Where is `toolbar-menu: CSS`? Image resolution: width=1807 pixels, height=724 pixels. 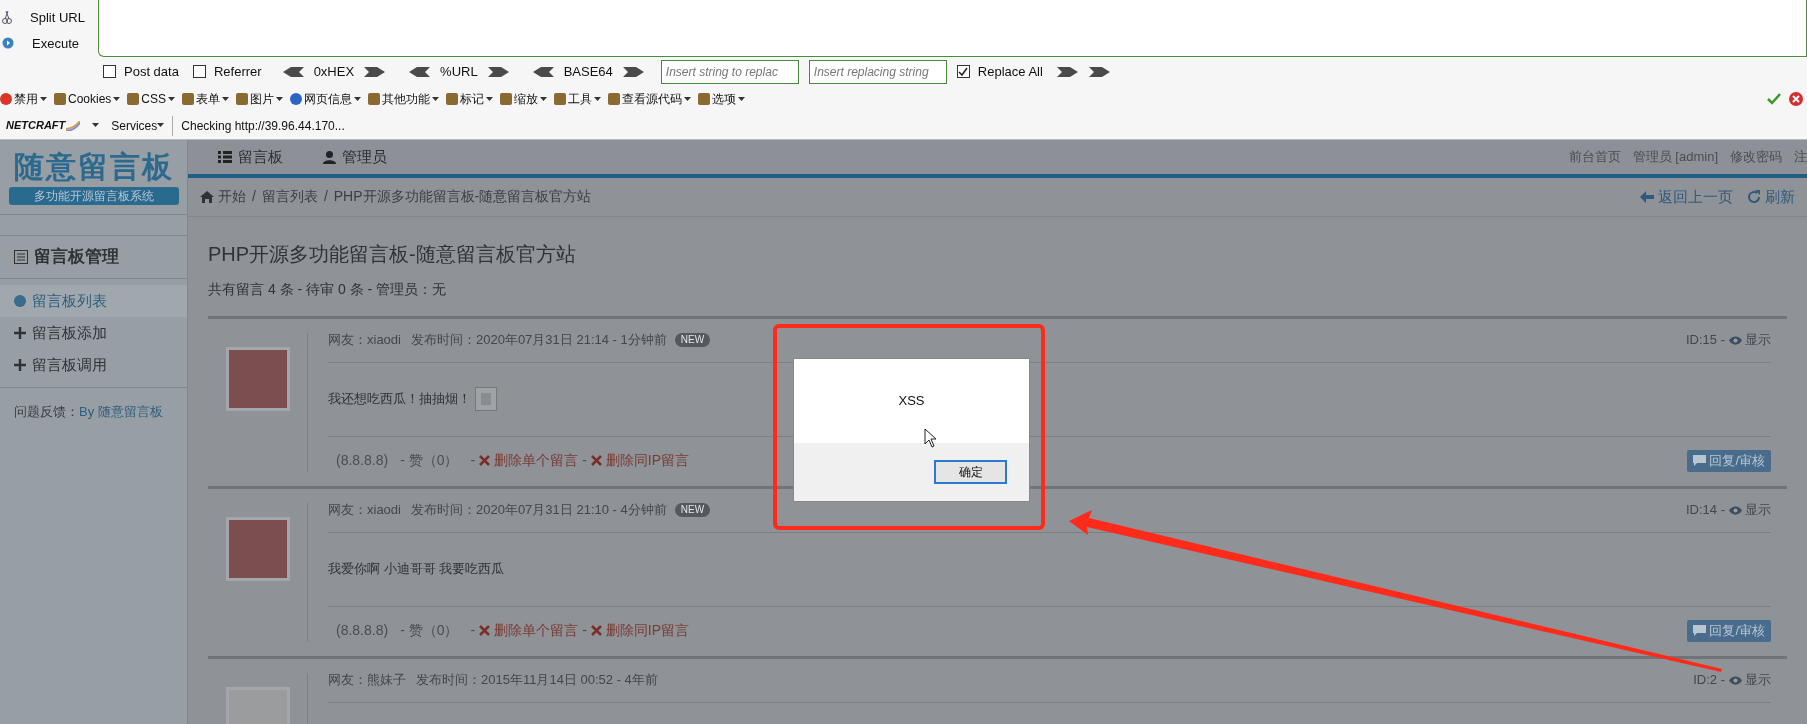
toolbar-menu: CSS is located at coordinates (154, 99).